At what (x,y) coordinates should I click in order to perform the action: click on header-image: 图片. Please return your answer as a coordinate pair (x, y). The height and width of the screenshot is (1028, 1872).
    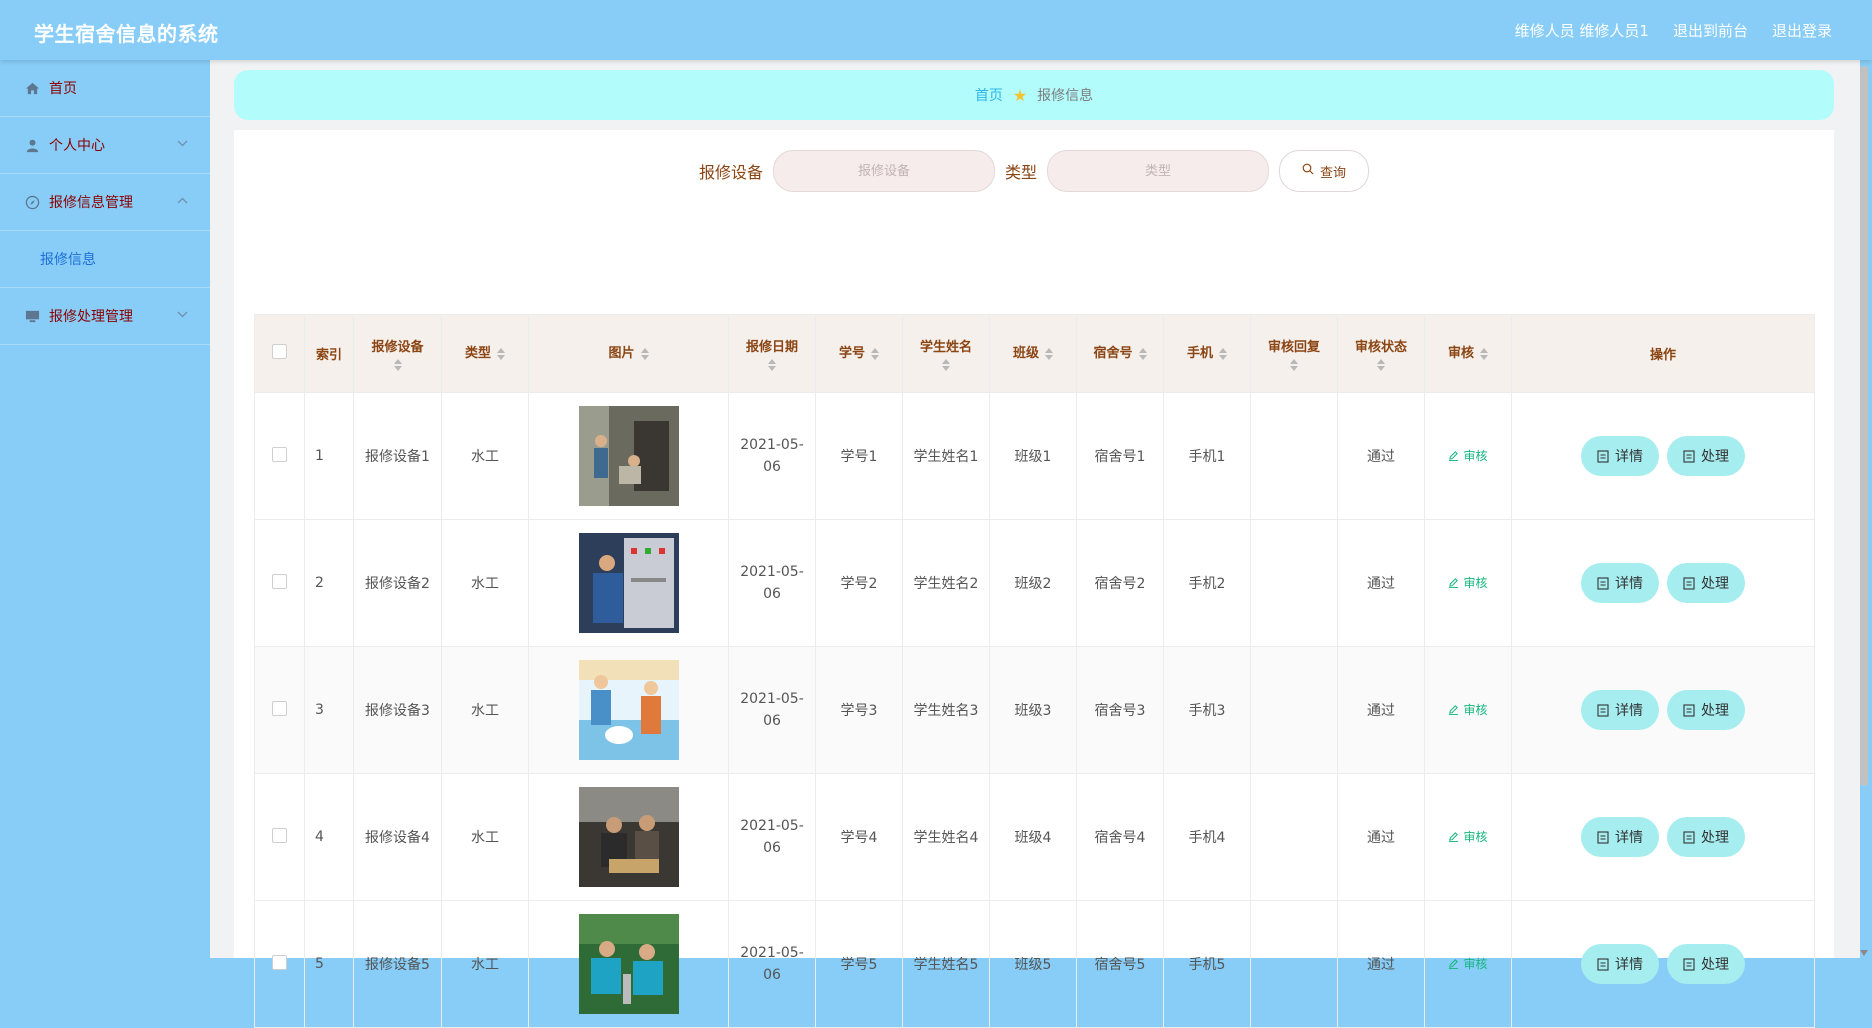
    Looking at the image, I should click on (628, 353).